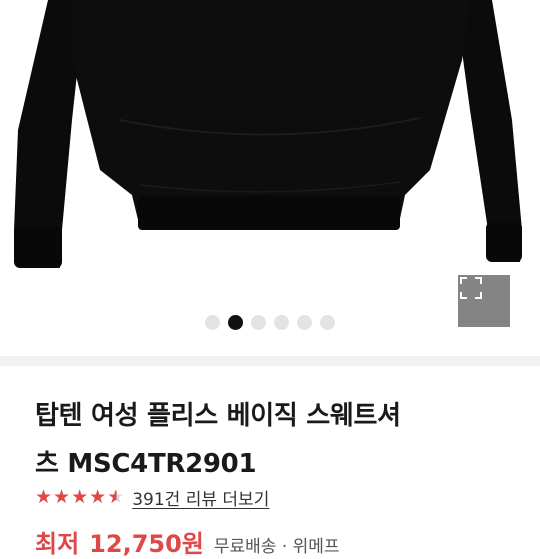 This screenshot has width=540, height=559. I want to click on product-title: 탑텐 여성 플리스 베이직 스웨트셔 츠 MSC4TR2901, so click(270, 440).